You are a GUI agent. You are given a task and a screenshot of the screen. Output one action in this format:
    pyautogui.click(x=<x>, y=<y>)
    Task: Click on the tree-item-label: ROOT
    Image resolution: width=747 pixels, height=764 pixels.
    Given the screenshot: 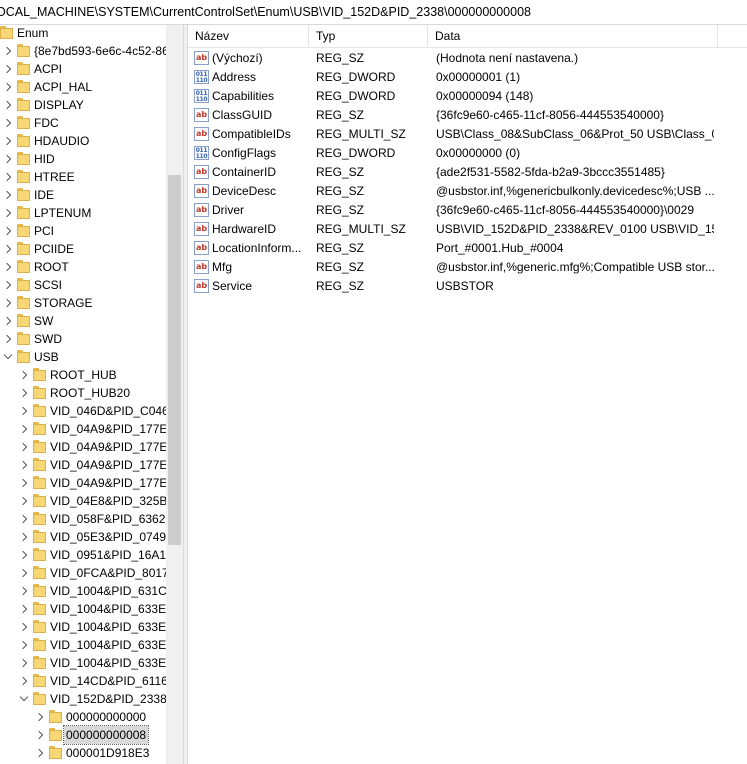 What is the action you would take?
    pyautogui.click(x=51, y=267)
    